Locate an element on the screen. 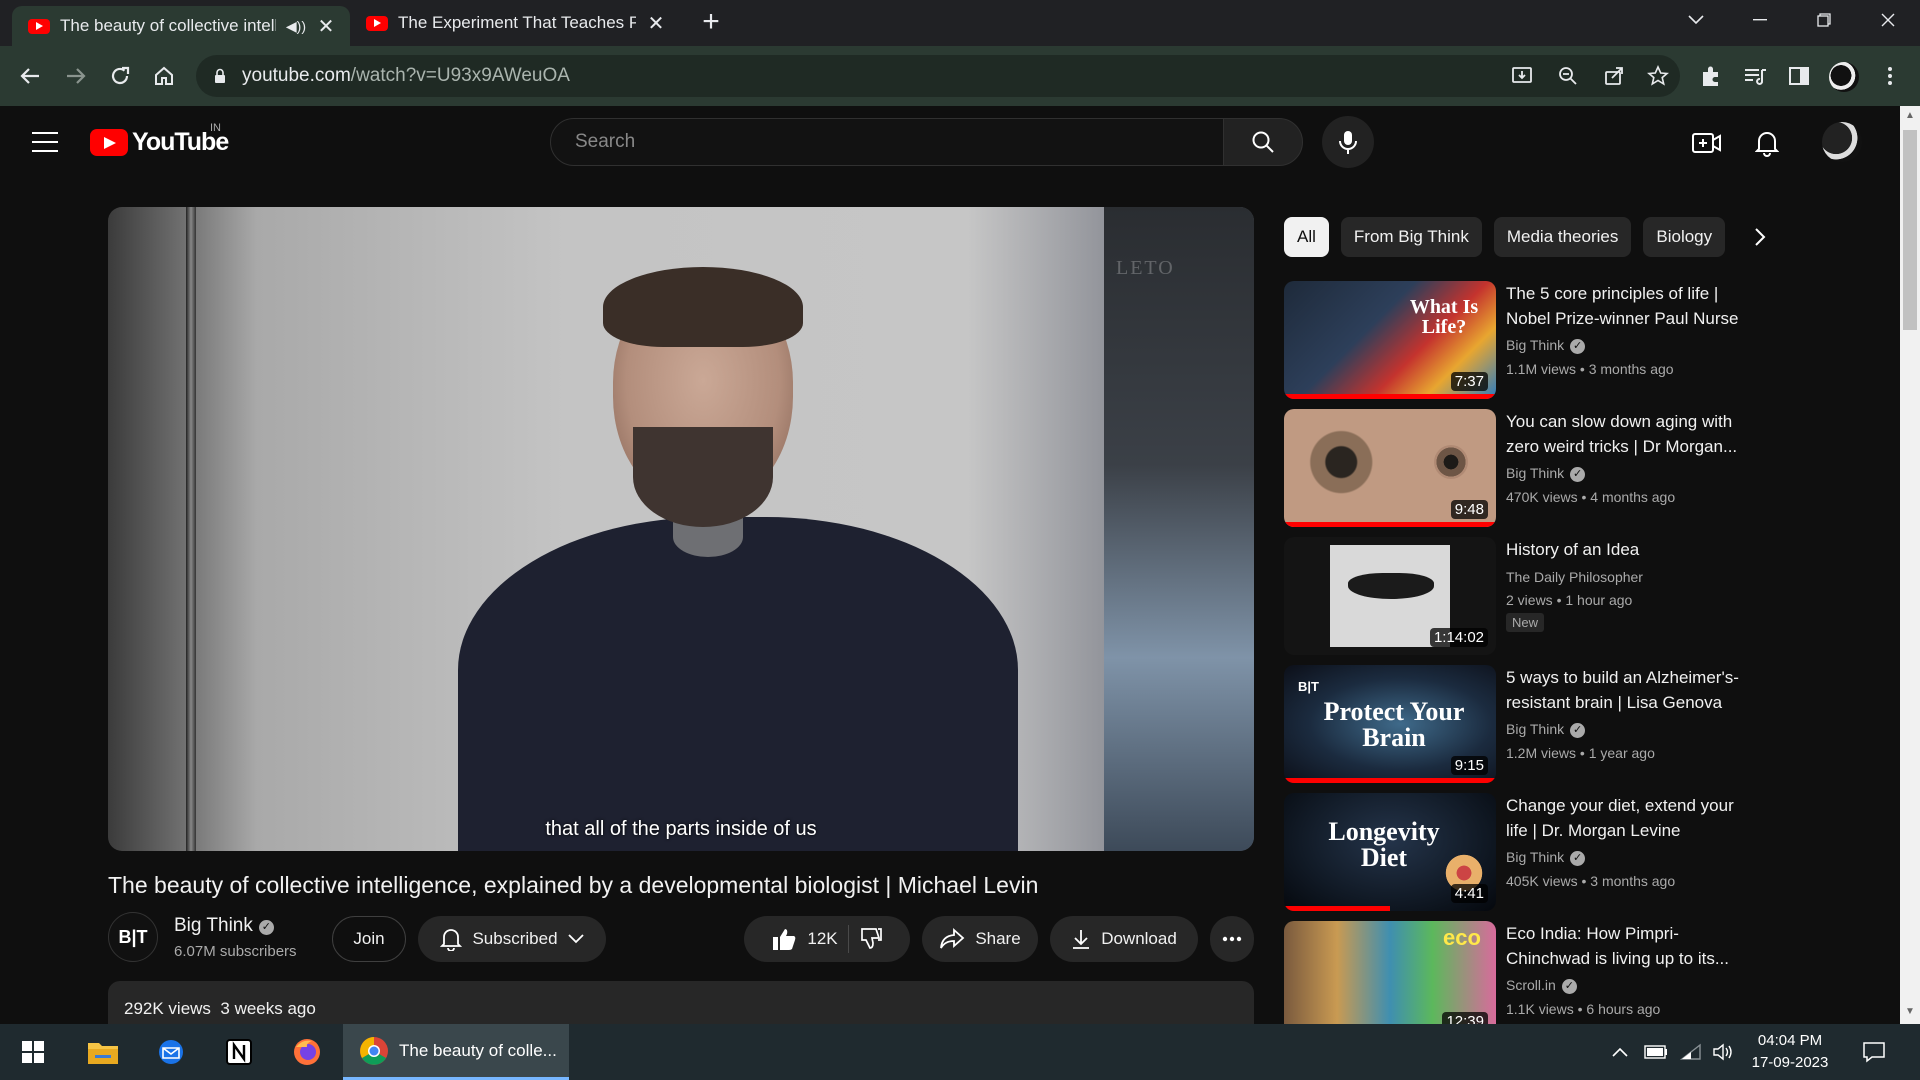 The image size is (1920, 1080). recommendation-channel: Scroll.in ✓ is located at coordinates (1541, 985).